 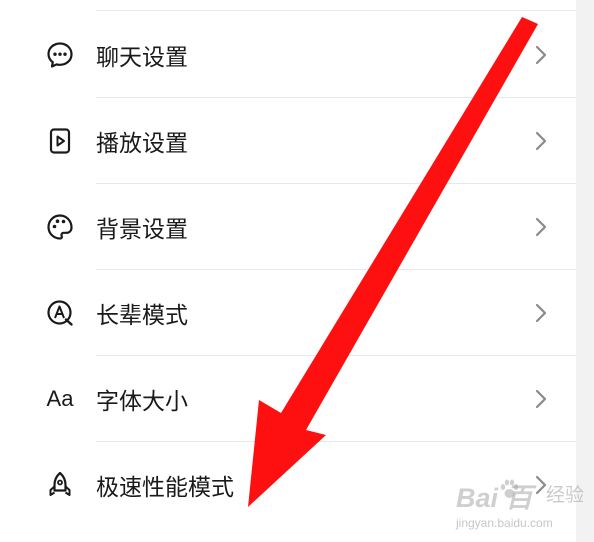 What do you see at coordinates (60, 485) in the screenshot?
I see `rocket-icon` at bounding box center [60, 485].